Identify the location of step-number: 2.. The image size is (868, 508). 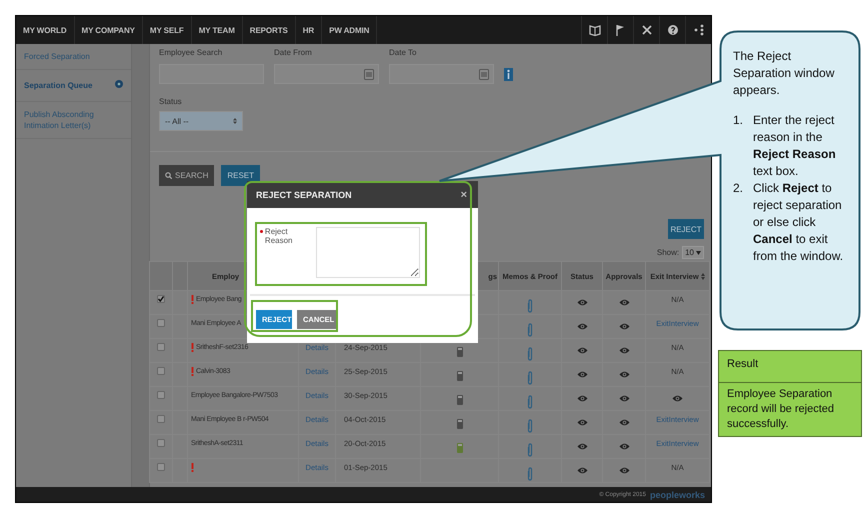
(738, 188).